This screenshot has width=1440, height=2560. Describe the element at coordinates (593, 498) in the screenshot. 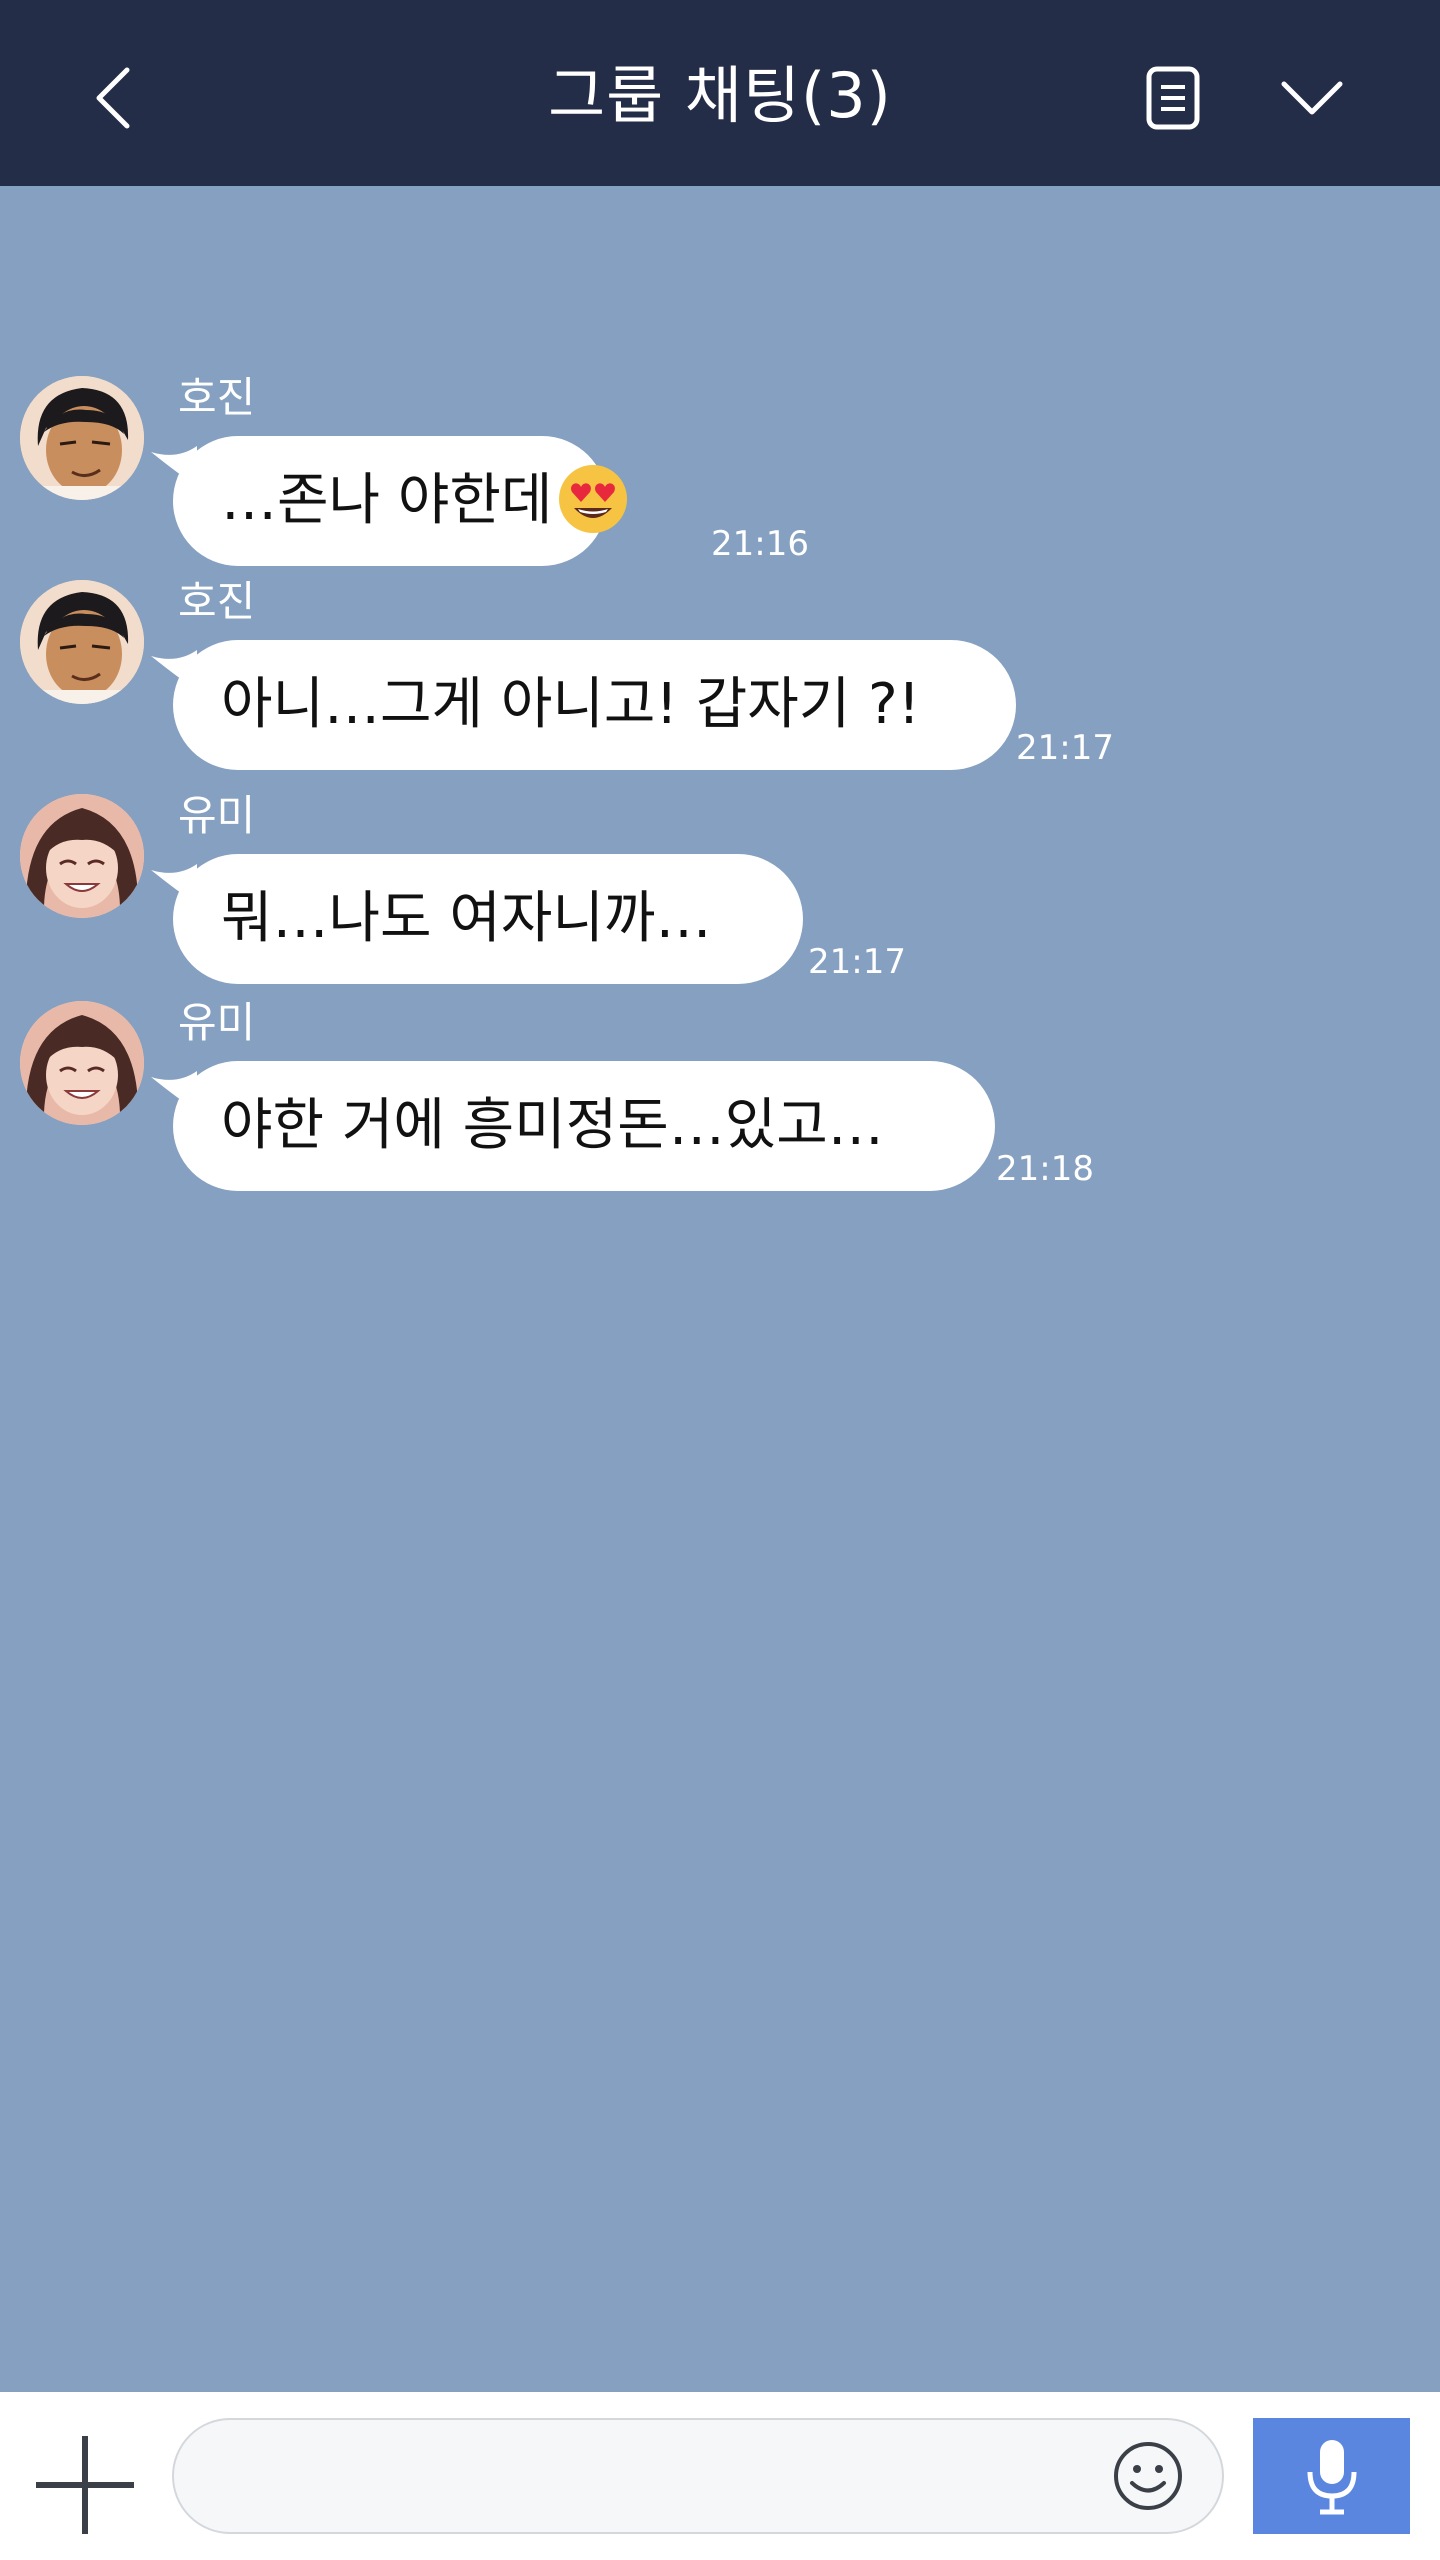

I see `heart-eyes-emoji` at that location.